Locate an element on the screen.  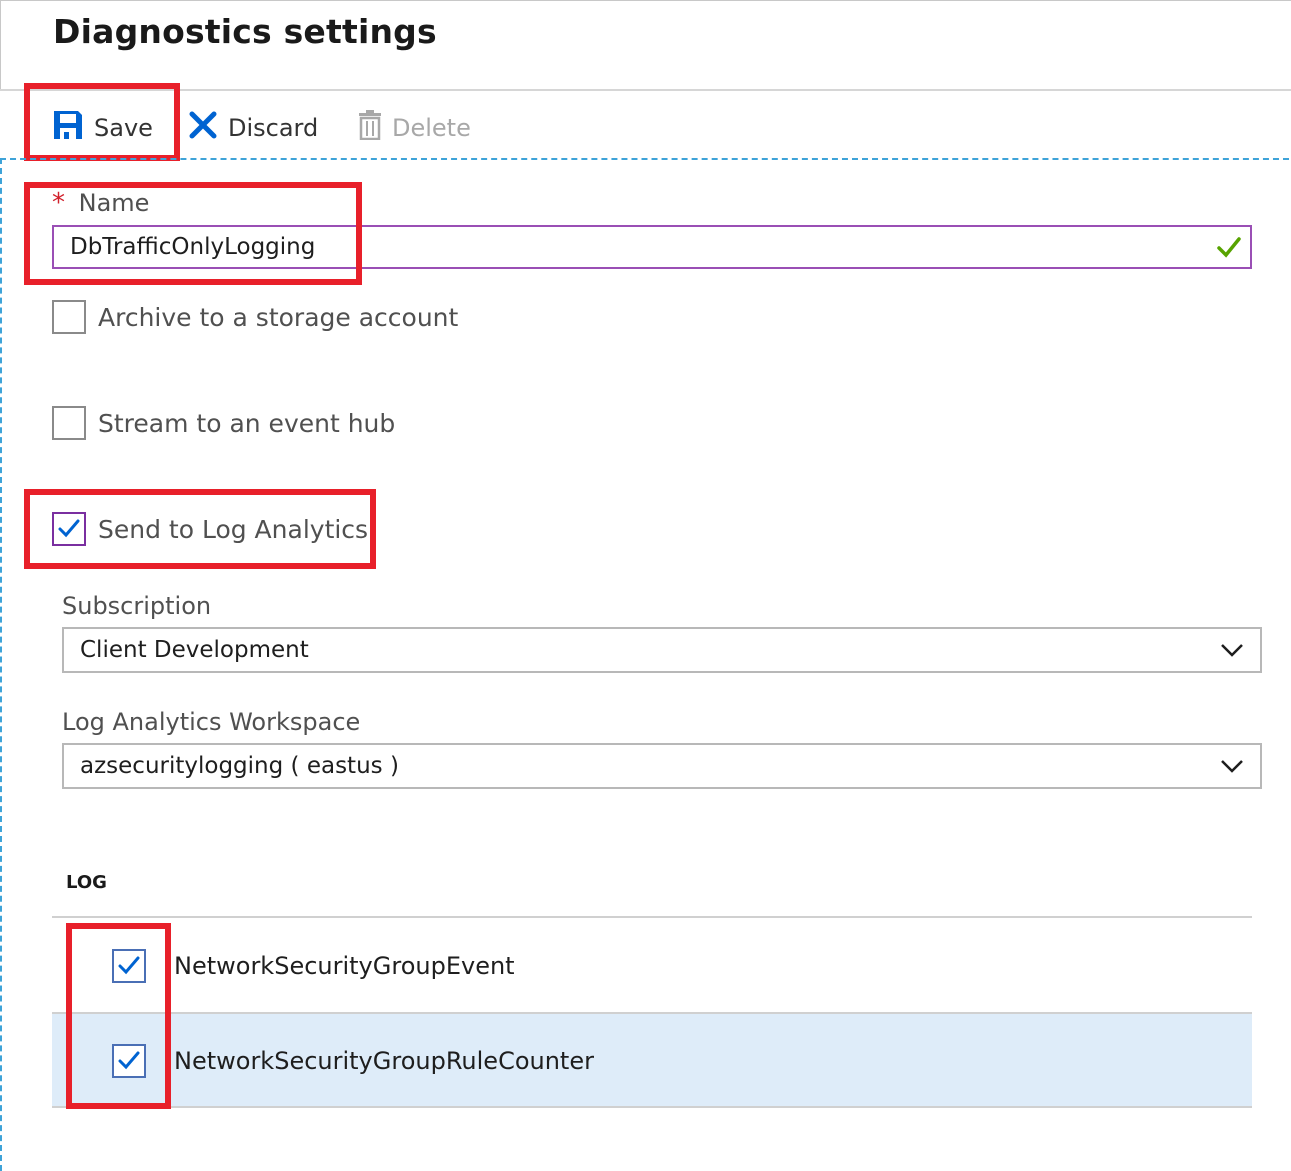
table-row: NetworkSecurityGroupRuleCounter is located at coordinates (652, 1060).